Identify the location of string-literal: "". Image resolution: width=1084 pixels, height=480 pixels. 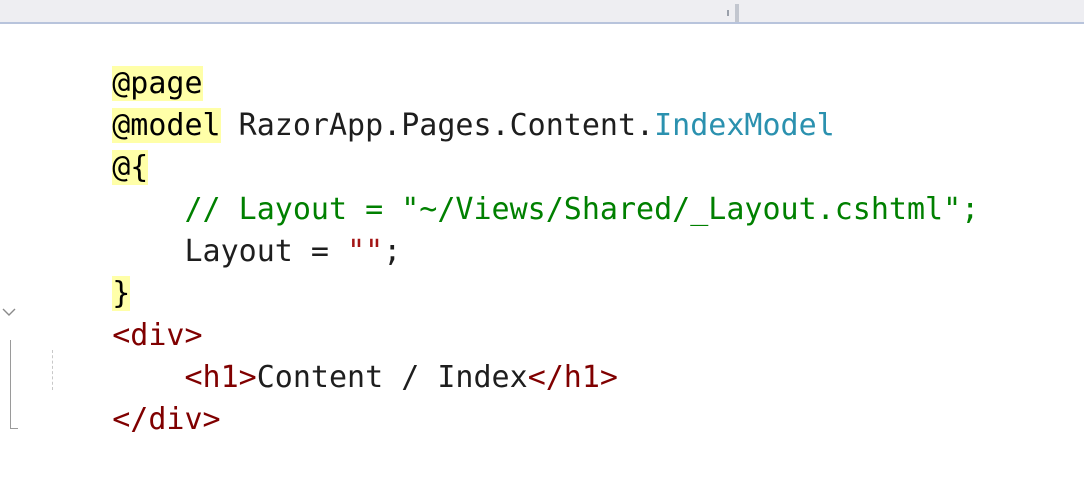
(365, 251).